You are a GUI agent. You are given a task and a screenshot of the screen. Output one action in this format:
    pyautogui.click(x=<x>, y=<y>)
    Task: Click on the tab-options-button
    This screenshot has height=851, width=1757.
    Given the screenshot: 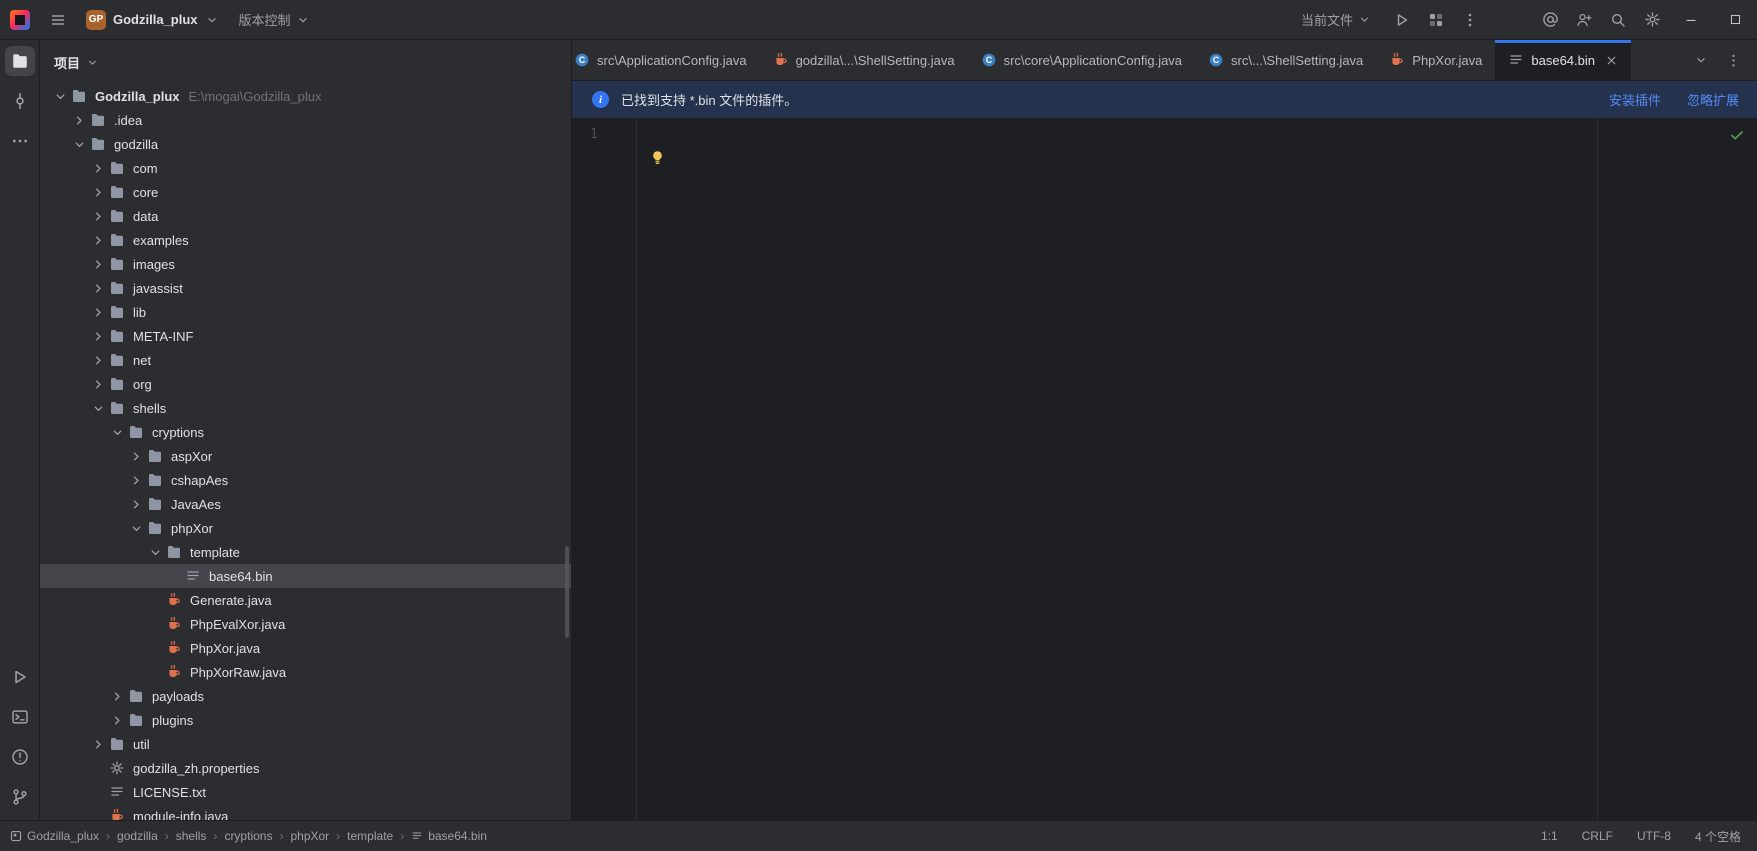 What is the action you would take?
    pyautogui.click(x=1733, y=60)
    